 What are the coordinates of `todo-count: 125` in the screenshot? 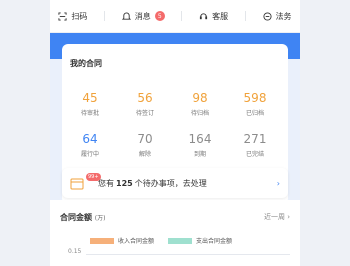 It's located at (124, 183).